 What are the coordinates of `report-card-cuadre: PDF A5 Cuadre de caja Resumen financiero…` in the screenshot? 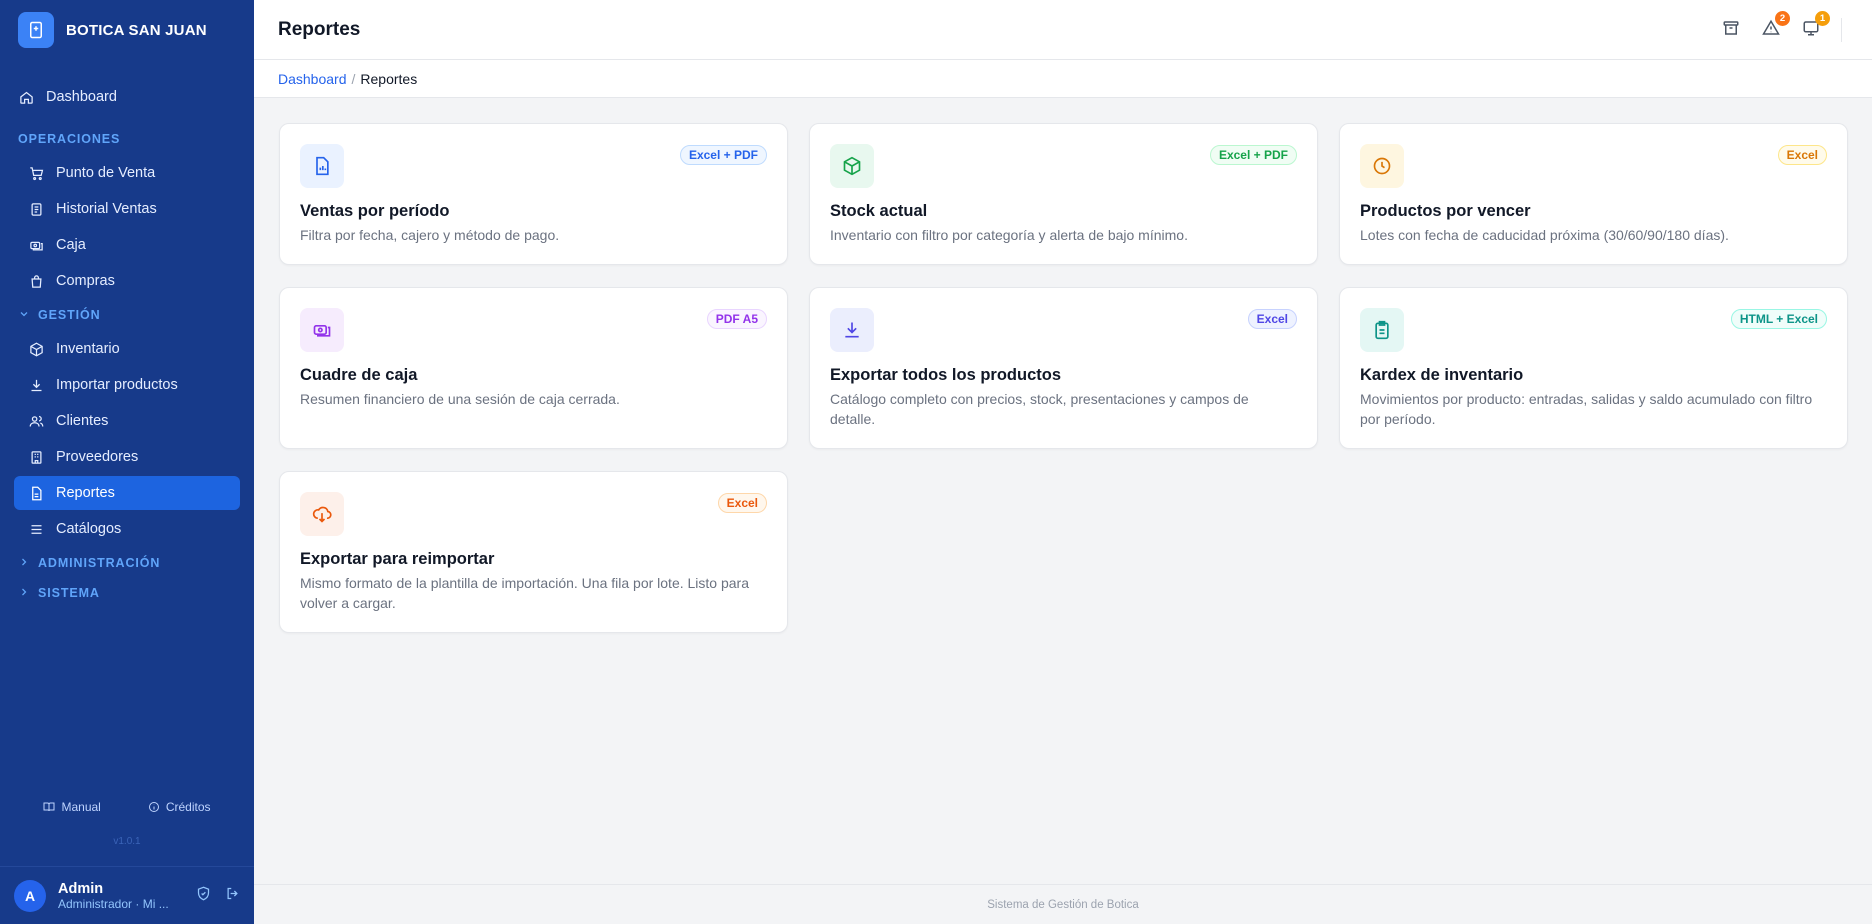 It's located at (533, 368).